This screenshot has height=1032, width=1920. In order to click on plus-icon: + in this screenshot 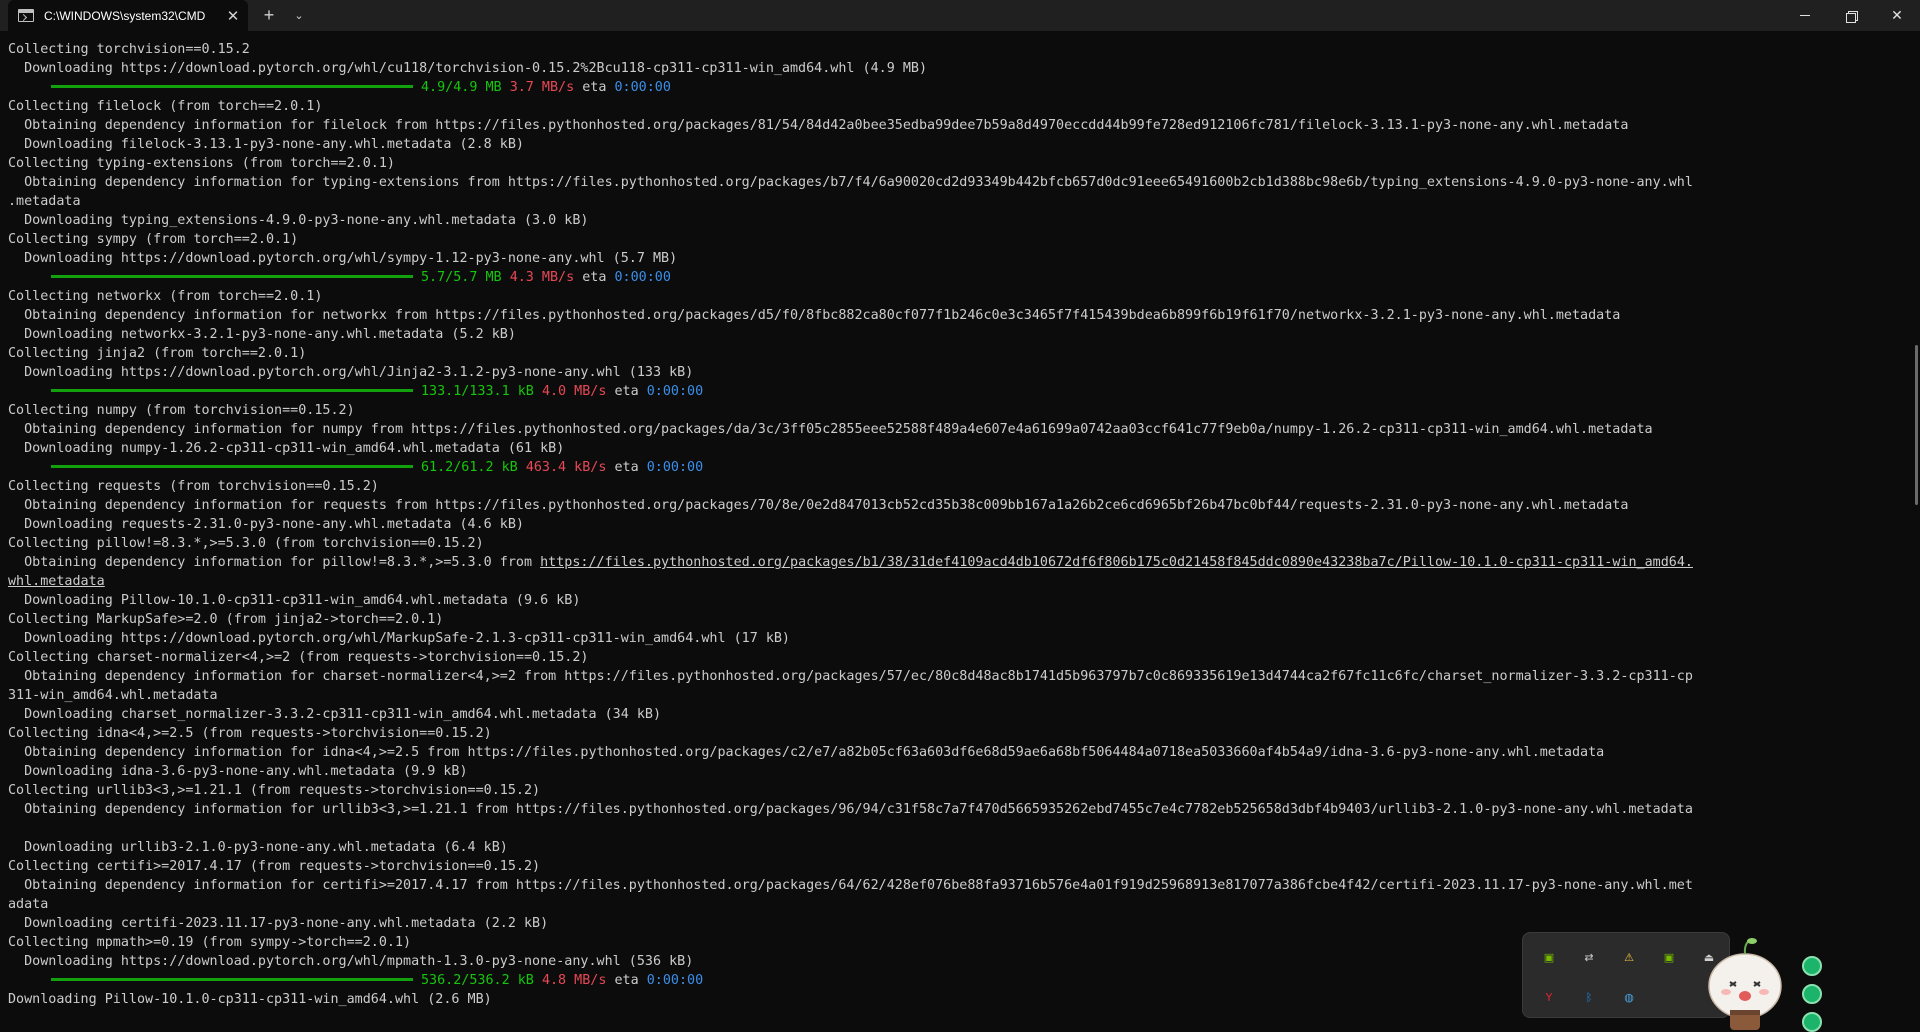, I will do `click(269, 15)`.